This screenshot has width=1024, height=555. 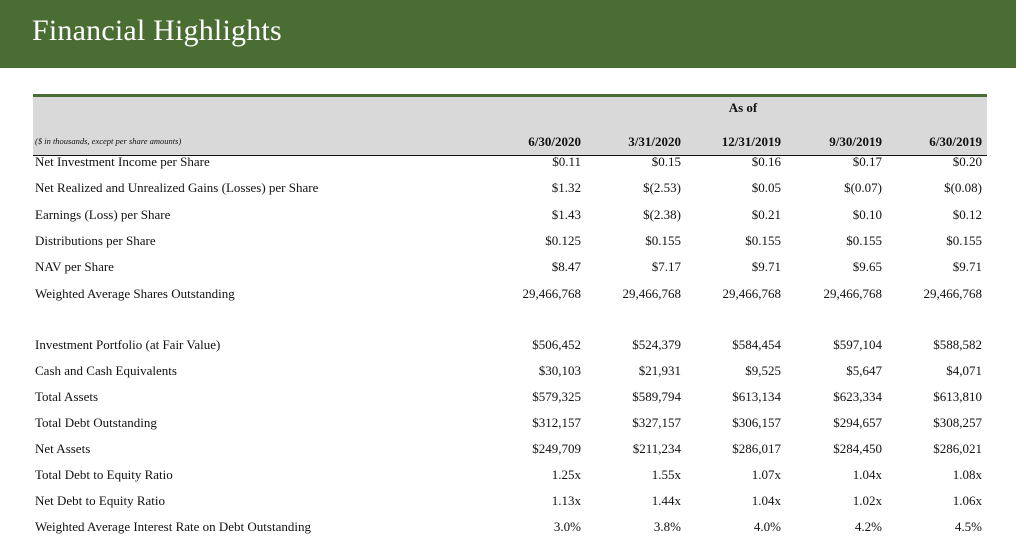 What do you see at coordinates (967, 474) in the screenshot?
I see `table-cell: 1.08x` at bounding box center [967, 474].